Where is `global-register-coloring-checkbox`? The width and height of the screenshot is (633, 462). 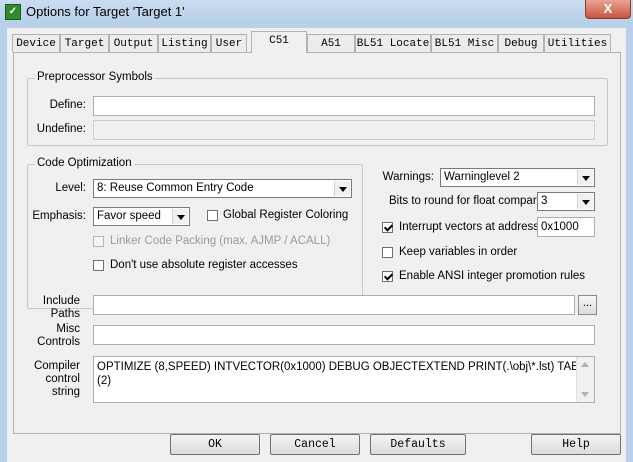
global-register-coloring-checkbox is located at coordinates (212, 215).